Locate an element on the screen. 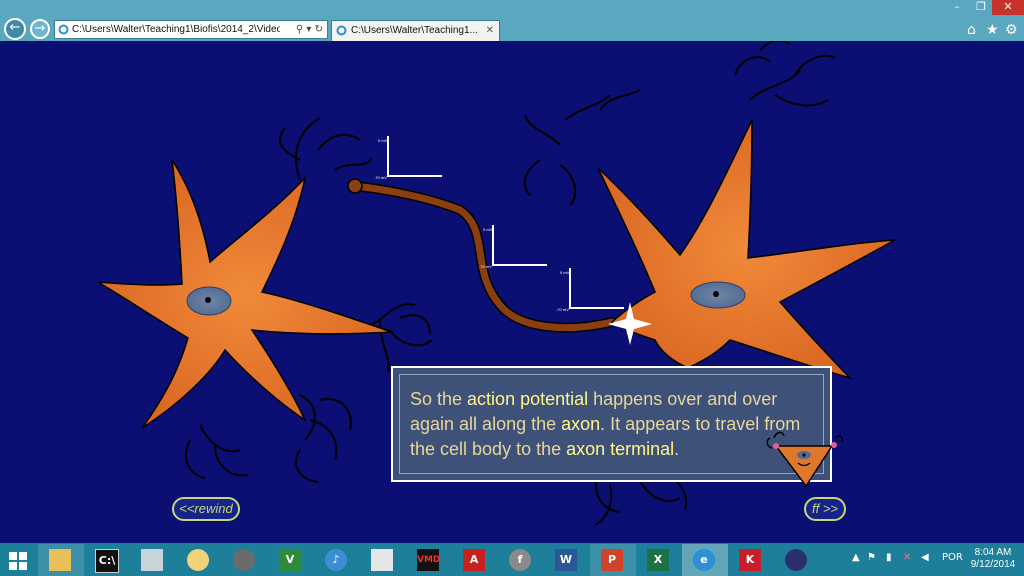 The height and width of the screenshot is (576, 1024). maximize-button: ❐ is located at coordinates (981, 7).